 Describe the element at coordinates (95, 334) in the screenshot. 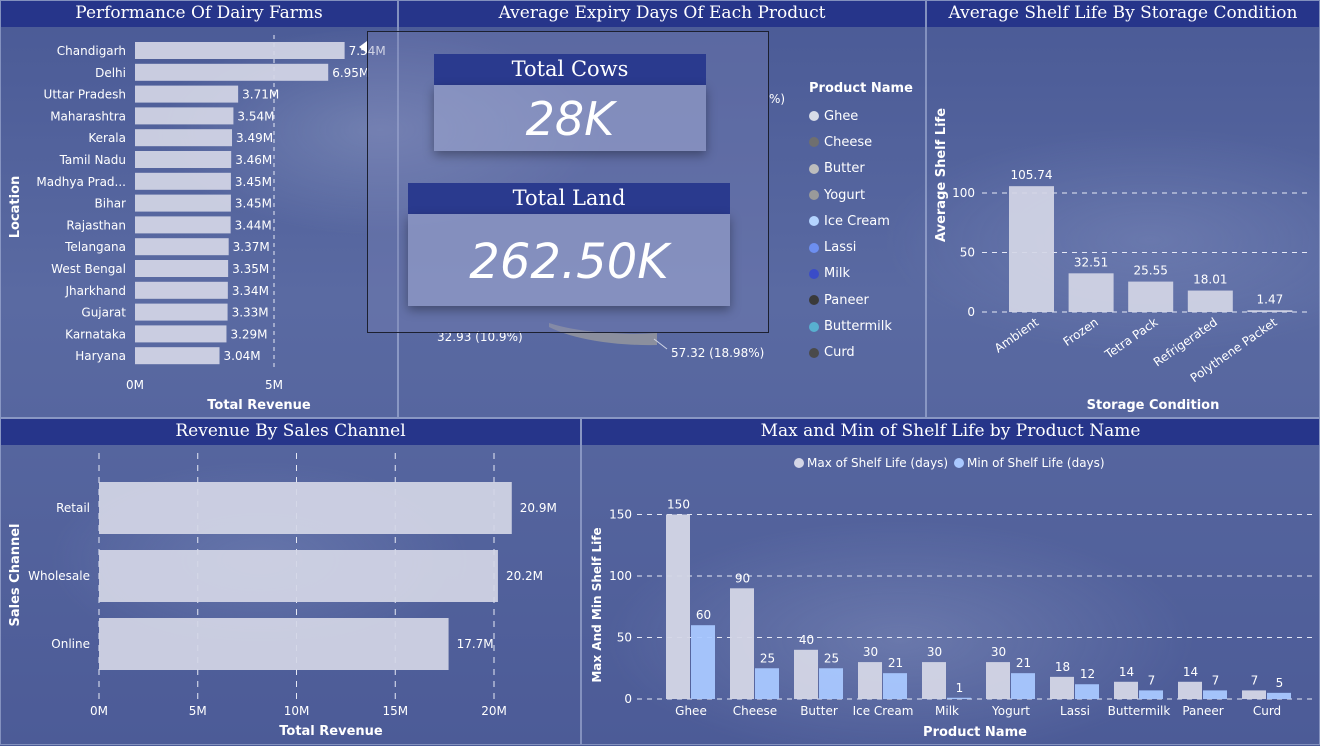

I see `category-label: Karnataka` at that location.